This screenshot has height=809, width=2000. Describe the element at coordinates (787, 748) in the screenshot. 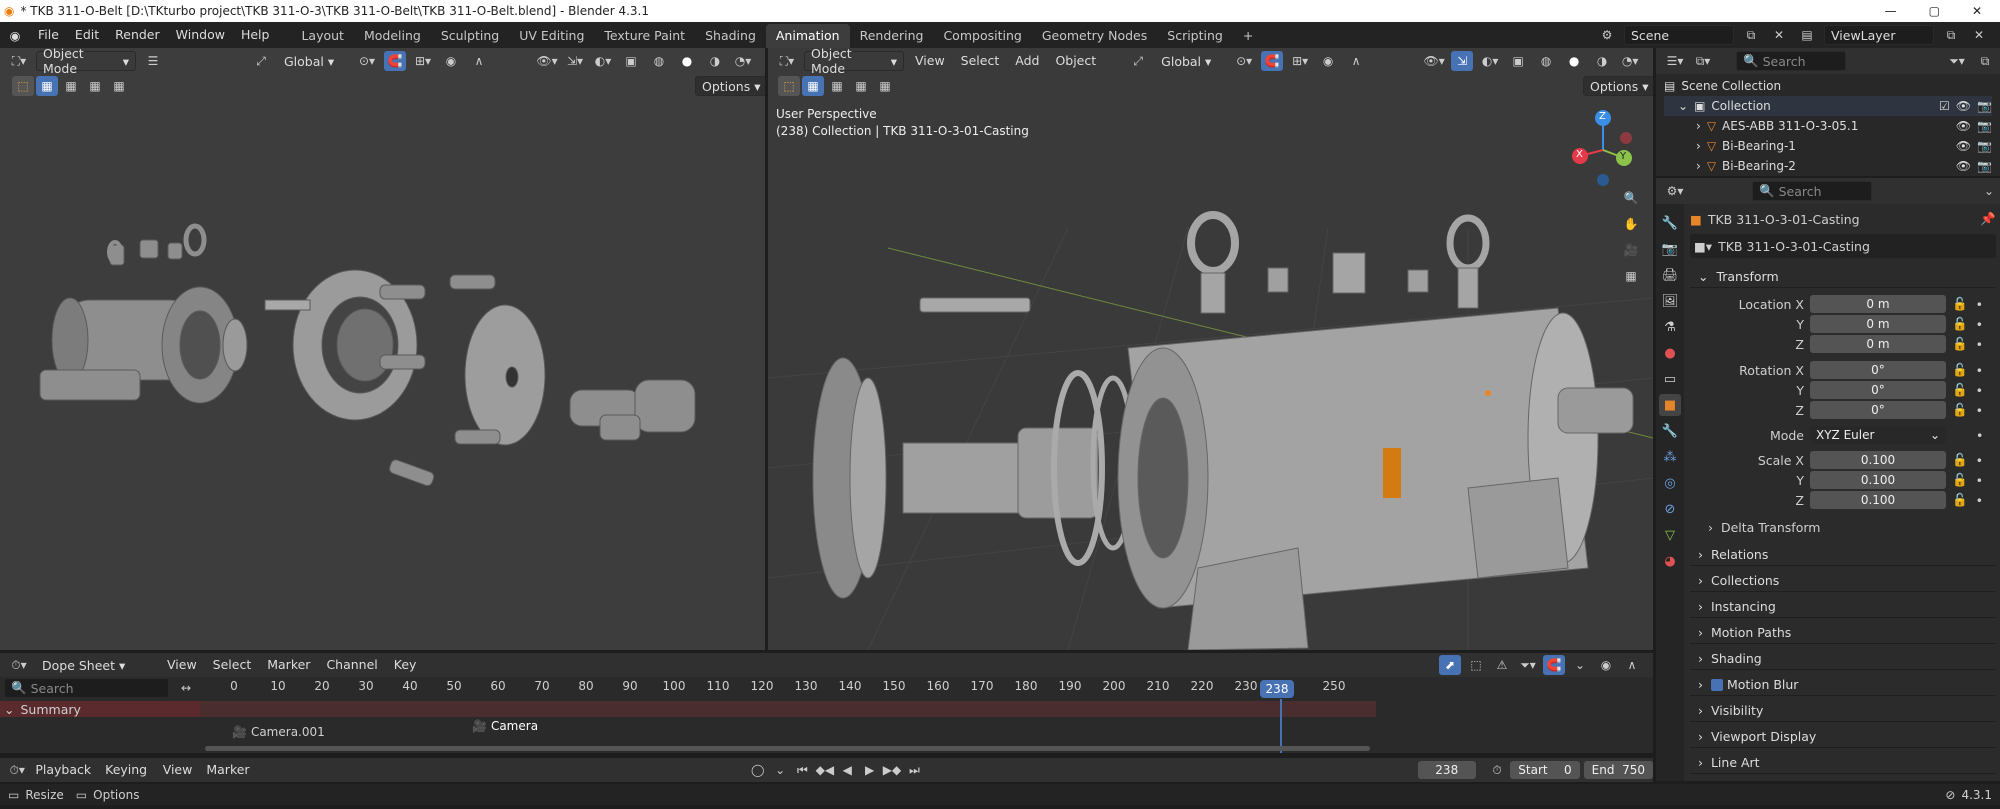

I see `timeline-scrollbar` at that location.